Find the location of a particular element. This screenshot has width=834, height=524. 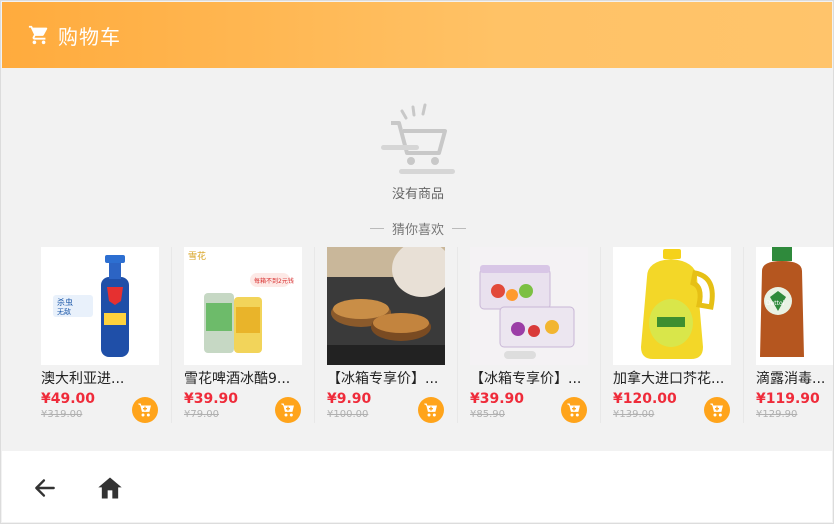

product-card: 【冰箱专享价】... ¥39.90 ¥85.90 is located at coordinates (529, 335).